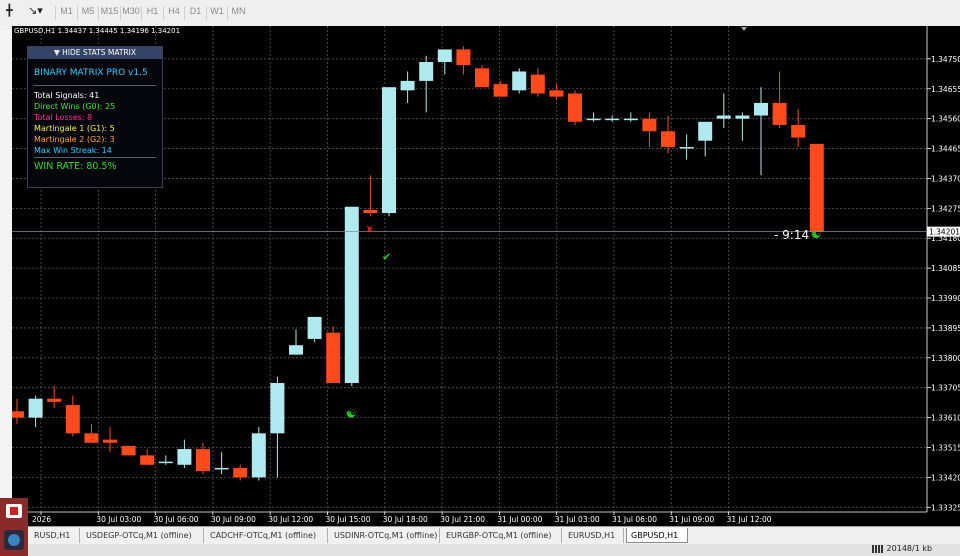 The width and height of the screenshot is (960, 556). Describe the element at coordinates (480, 13) in the screenshot. I see `toolbar: ╋ ↘▾ M1 M5 M15 M30 H1 H4 D1 W1 MN` at that location.